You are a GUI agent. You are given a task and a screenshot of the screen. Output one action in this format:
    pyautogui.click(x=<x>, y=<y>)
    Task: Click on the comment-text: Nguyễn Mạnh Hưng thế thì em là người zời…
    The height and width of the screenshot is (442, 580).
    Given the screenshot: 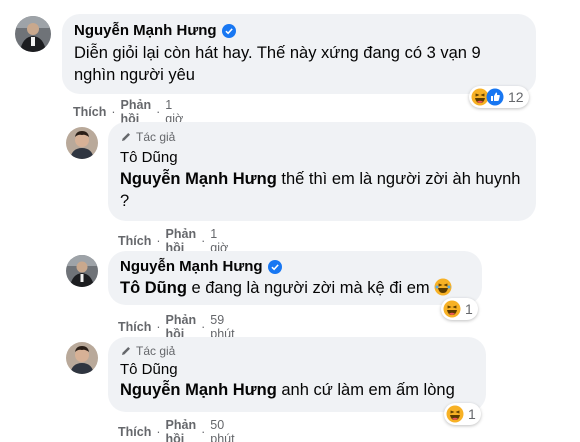 What is the action you would take?
    pyautogui.click(x=322, y=190)
    